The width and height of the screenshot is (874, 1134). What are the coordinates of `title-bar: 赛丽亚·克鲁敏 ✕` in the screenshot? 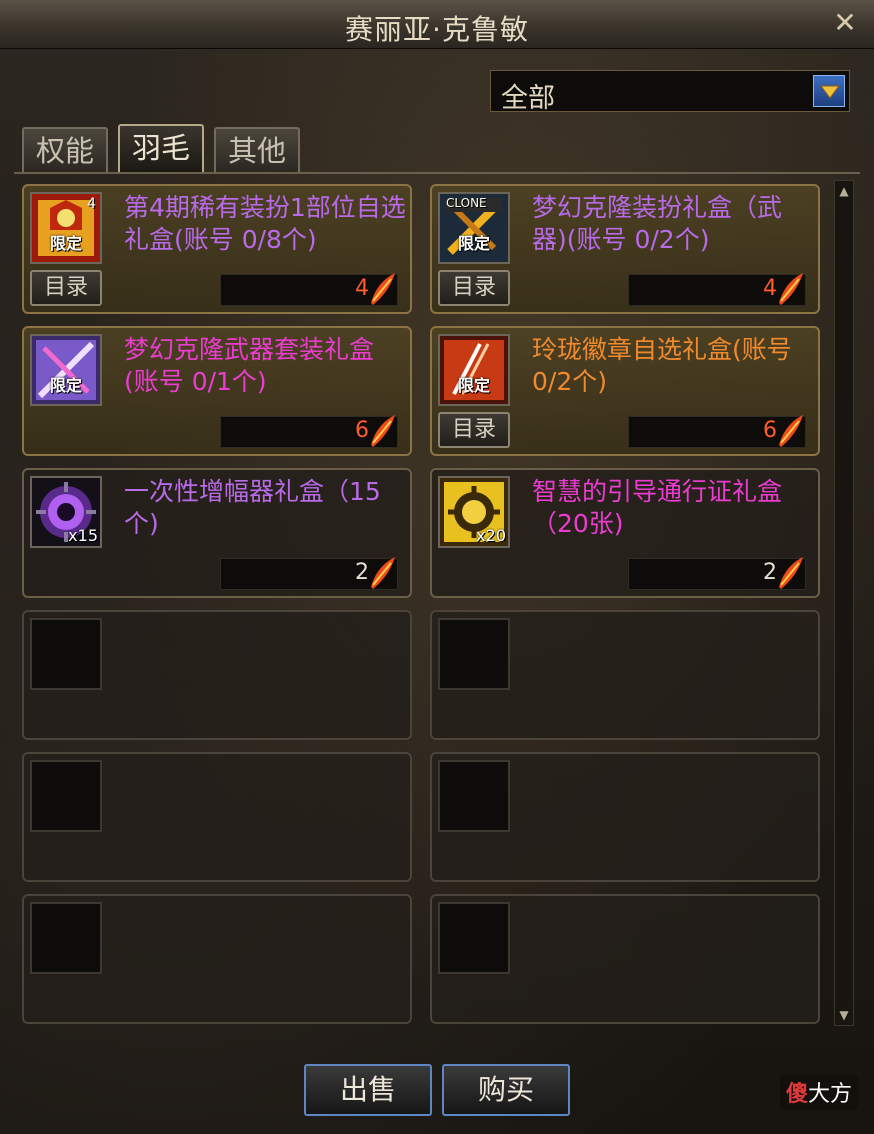 It's located at (437, 24).